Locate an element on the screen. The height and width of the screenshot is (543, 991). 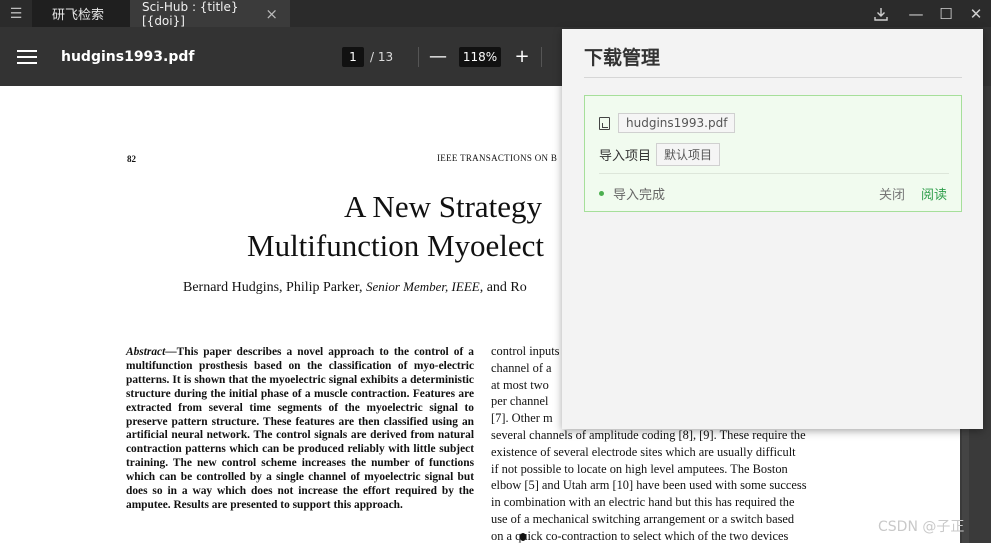
zoom-in-button: + is located at coordinates (522, 56).